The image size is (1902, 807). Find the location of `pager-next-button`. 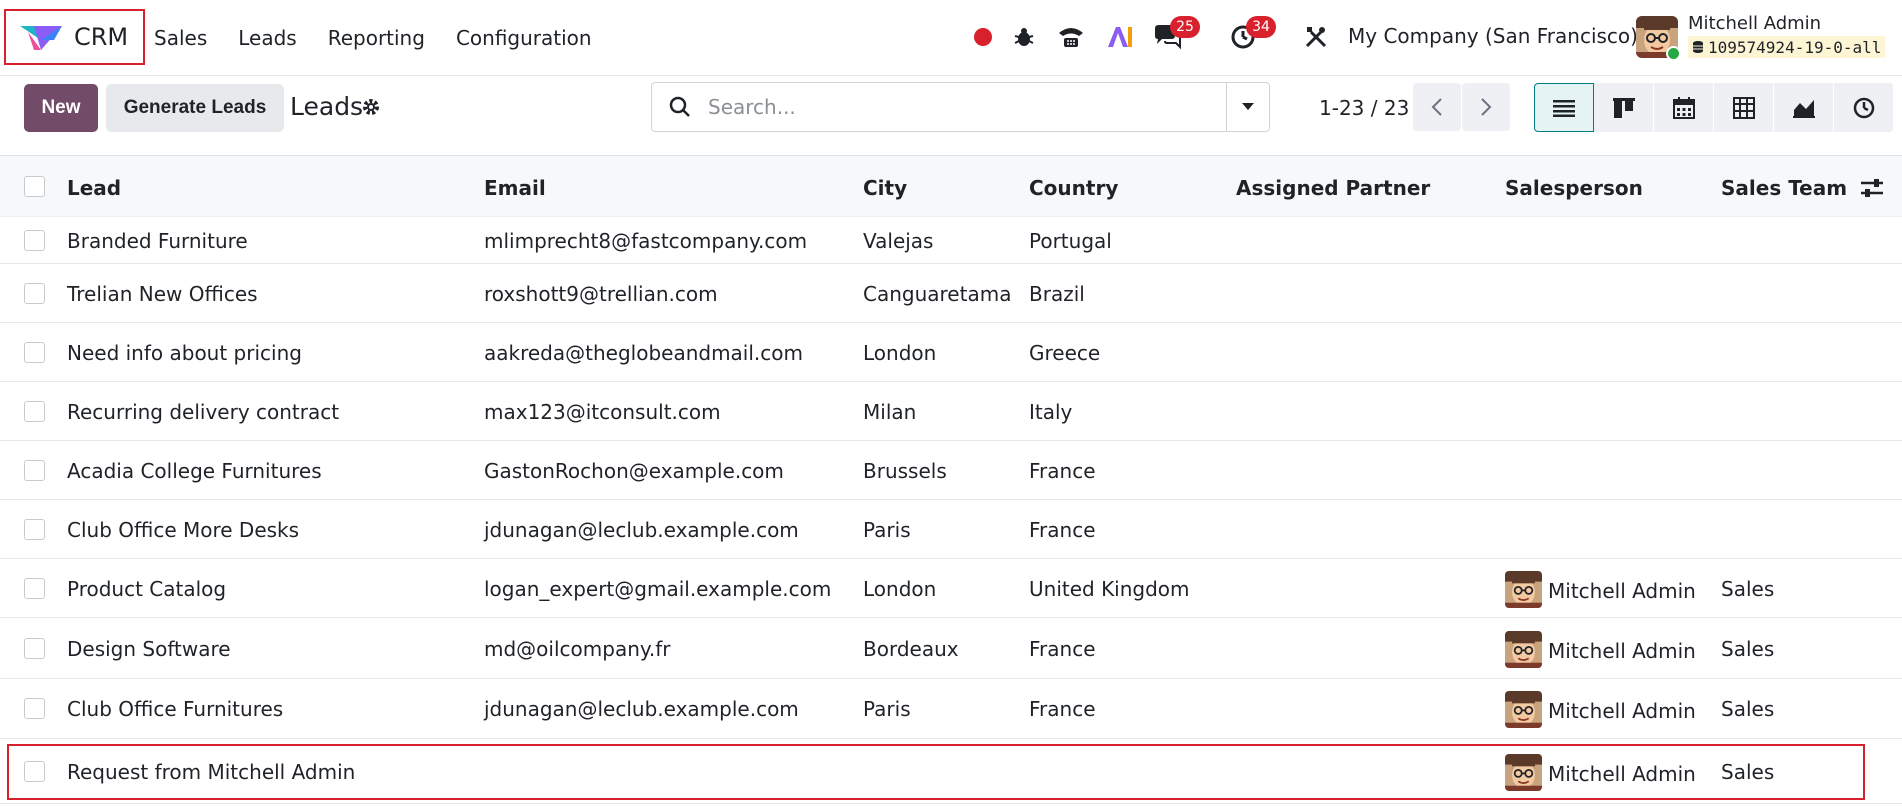

pager-next-button is located at coordinates (1486, 107).